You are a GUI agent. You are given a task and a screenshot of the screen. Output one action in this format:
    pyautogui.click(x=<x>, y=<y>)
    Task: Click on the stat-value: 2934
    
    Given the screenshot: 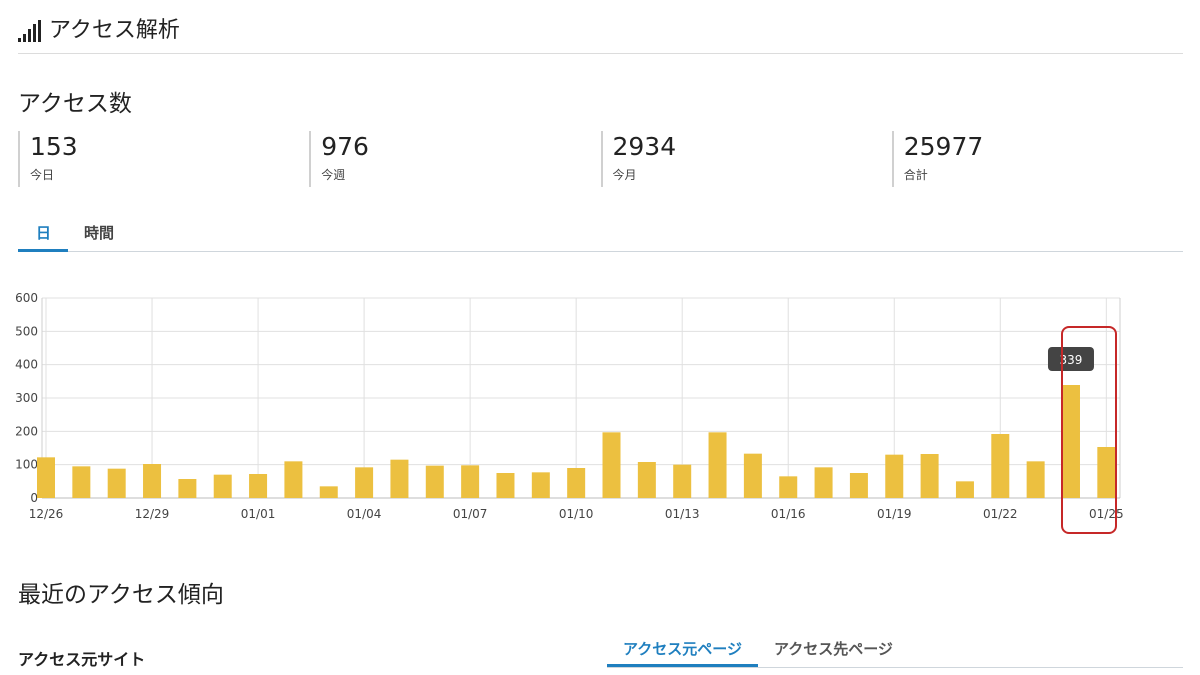 What is the action you would take?
    pyautogui.click(x=644, y=146)
    